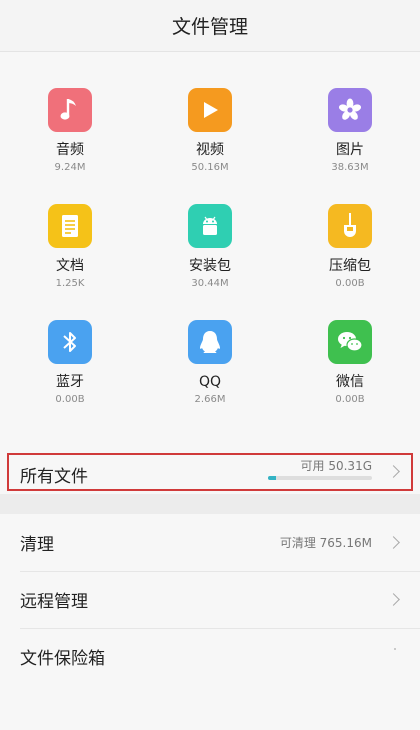 This screenshot has height=730, width=420. Describe the element at coordinates (320, 478) in the screenshot. I see `storage-usage-bar` at that location.